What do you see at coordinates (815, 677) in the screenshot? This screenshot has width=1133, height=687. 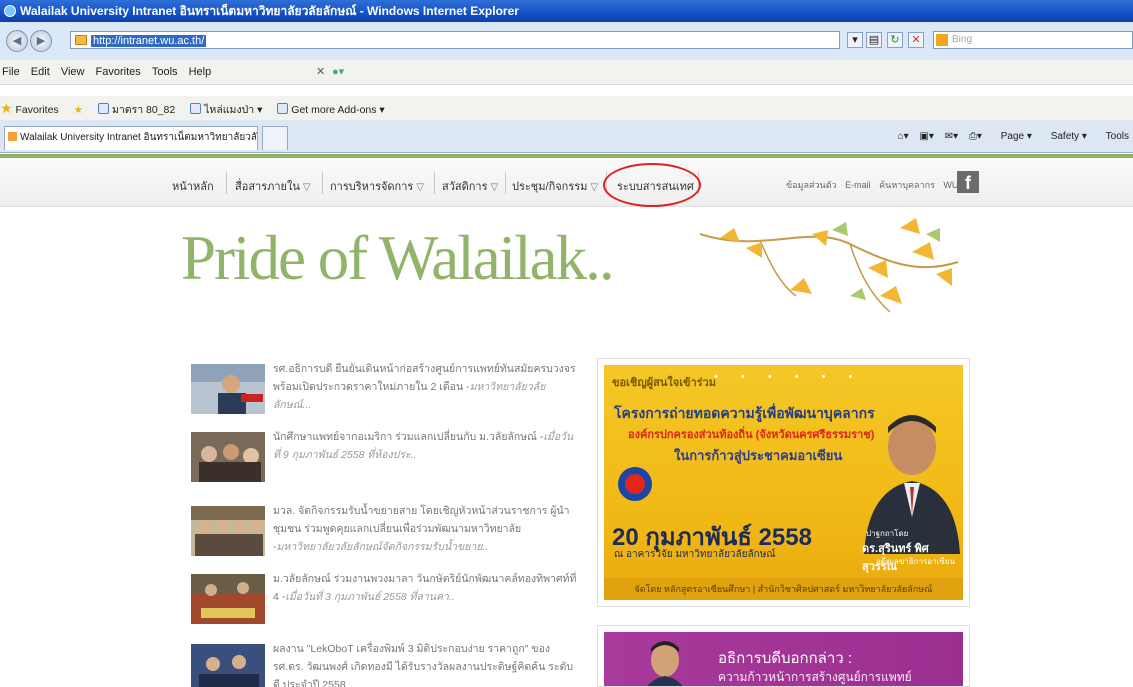 I see `banner-subtitle: ความก้าวหน้าการสร้างศูนย์การแพทย์` at bounding box center [815, 677].